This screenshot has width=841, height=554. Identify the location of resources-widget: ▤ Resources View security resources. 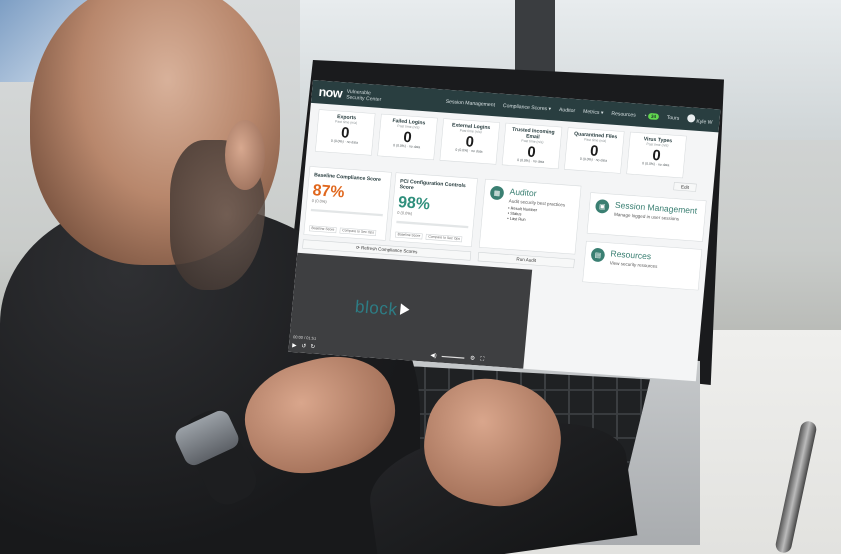
(642, 265).